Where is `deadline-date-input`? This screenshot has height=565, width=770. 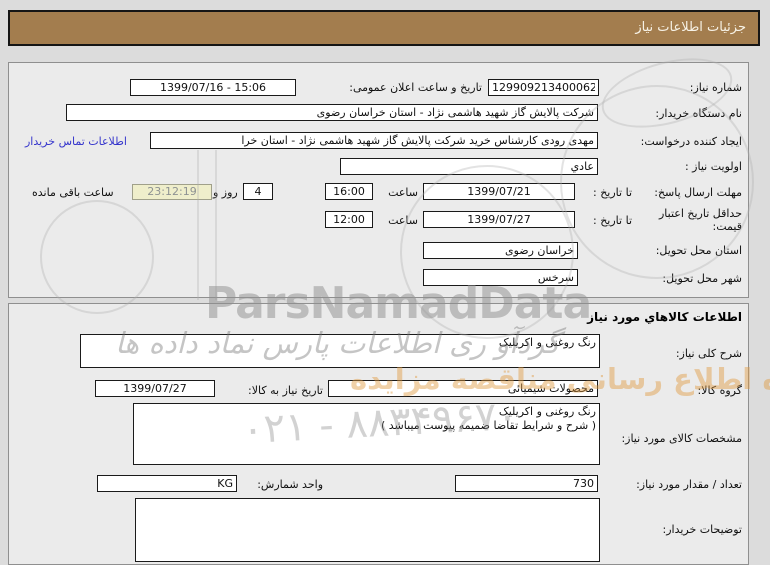
deadline-date-input is located at coordinates (499, 191).